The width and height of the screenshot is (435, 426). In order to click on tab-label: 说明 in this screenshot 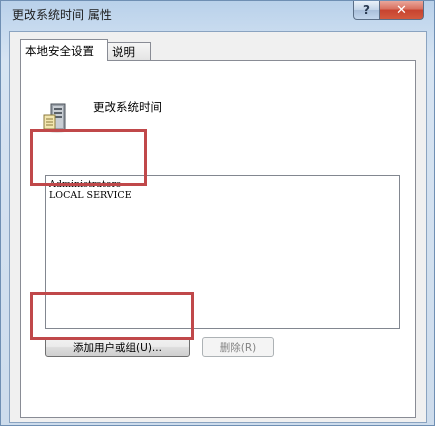, I will do `click(123, 52)`.